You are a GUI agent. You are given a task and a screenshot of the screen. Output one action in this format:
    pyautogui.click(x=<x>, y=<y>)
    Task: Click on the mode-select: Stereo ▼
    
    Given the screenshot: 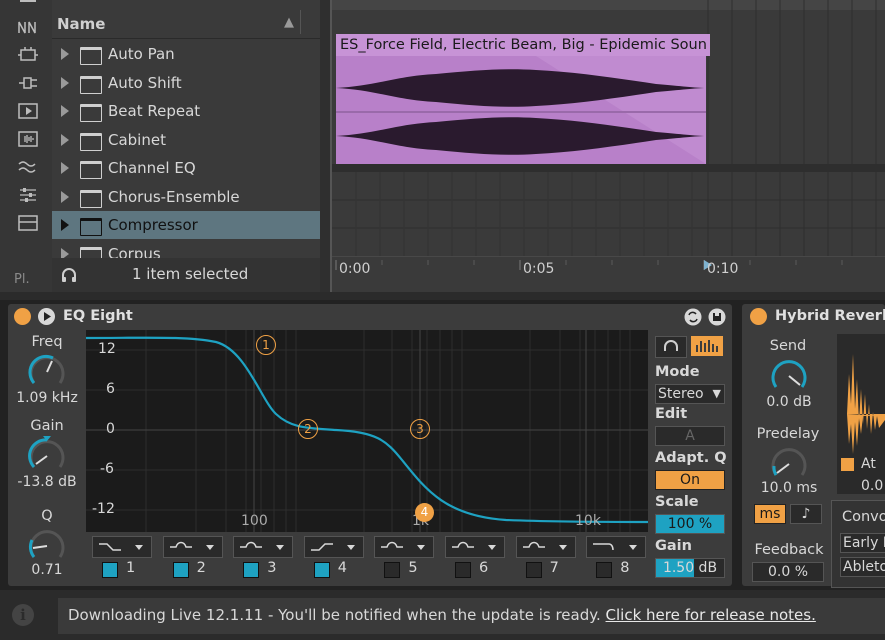 What is the action you would take?
    pyautogui.click(x=690, y=394)
    